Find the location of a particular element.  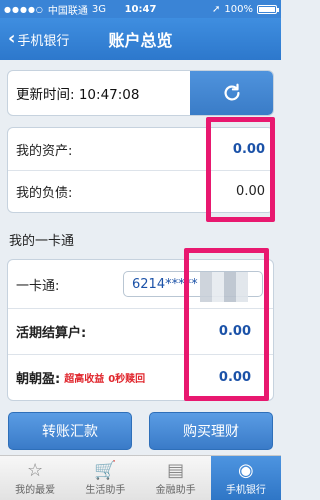

signal-icon: ●●●●○ is located at coordinates (24, 9).